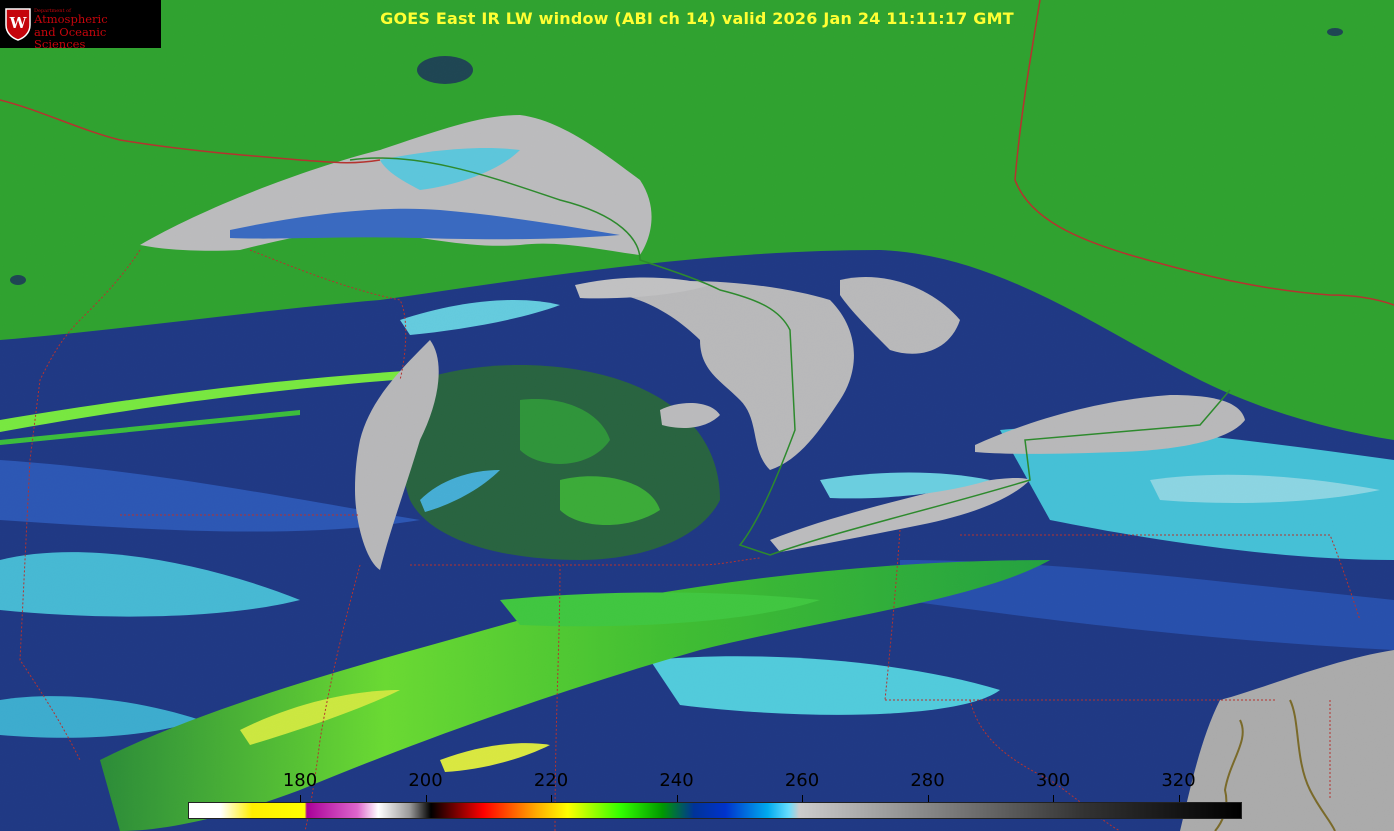 The height and width of the screenshot is (831, 1394). I want to click on colorbar-tick-label: 300, so click(1053, 780).